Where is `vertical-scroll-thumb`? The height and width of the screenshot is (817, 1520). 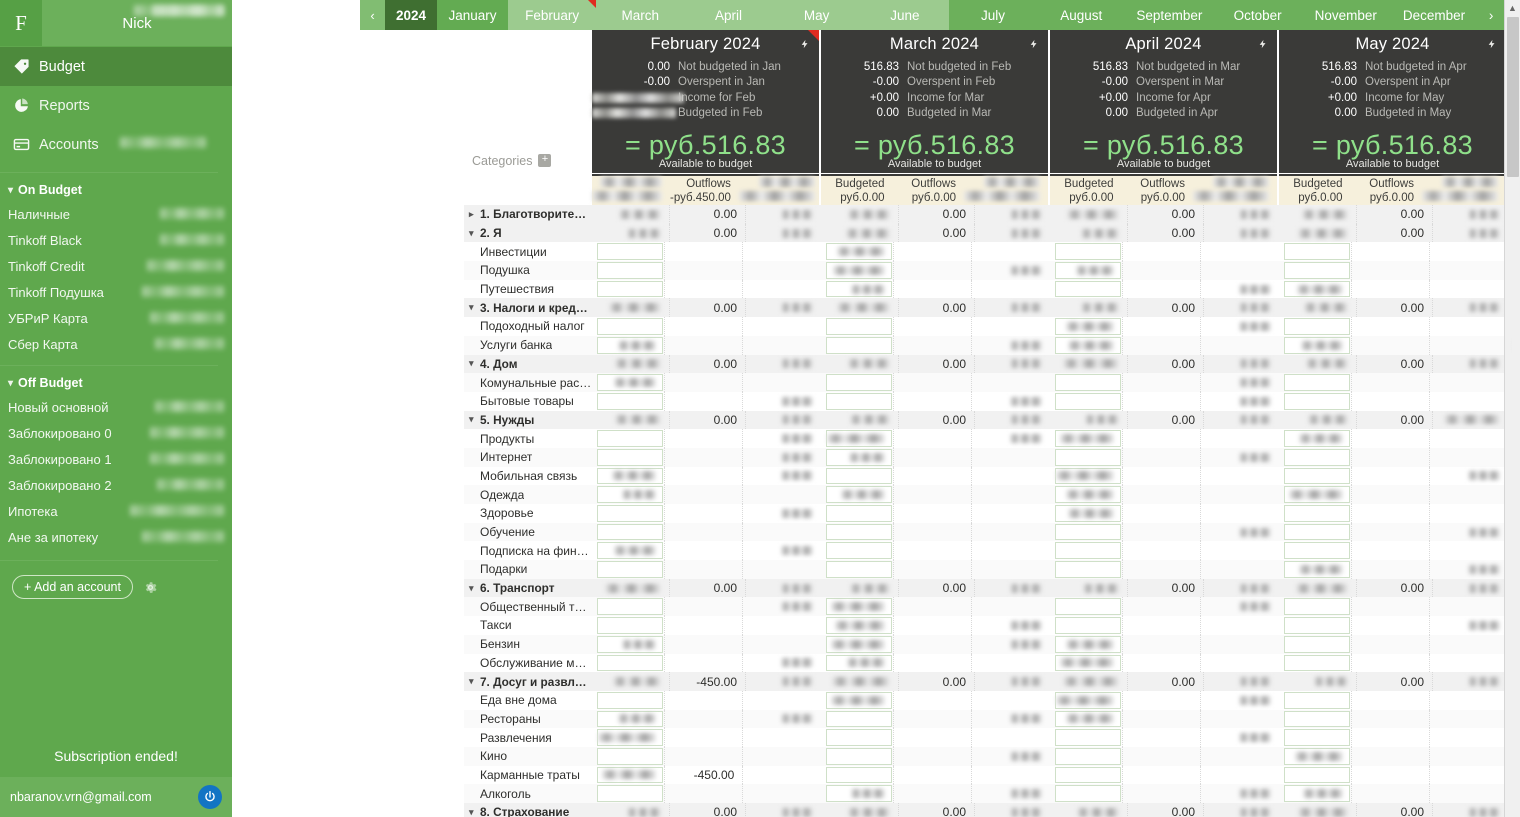 vertical-scroll-thumb is located at coordinates (1513, 97).